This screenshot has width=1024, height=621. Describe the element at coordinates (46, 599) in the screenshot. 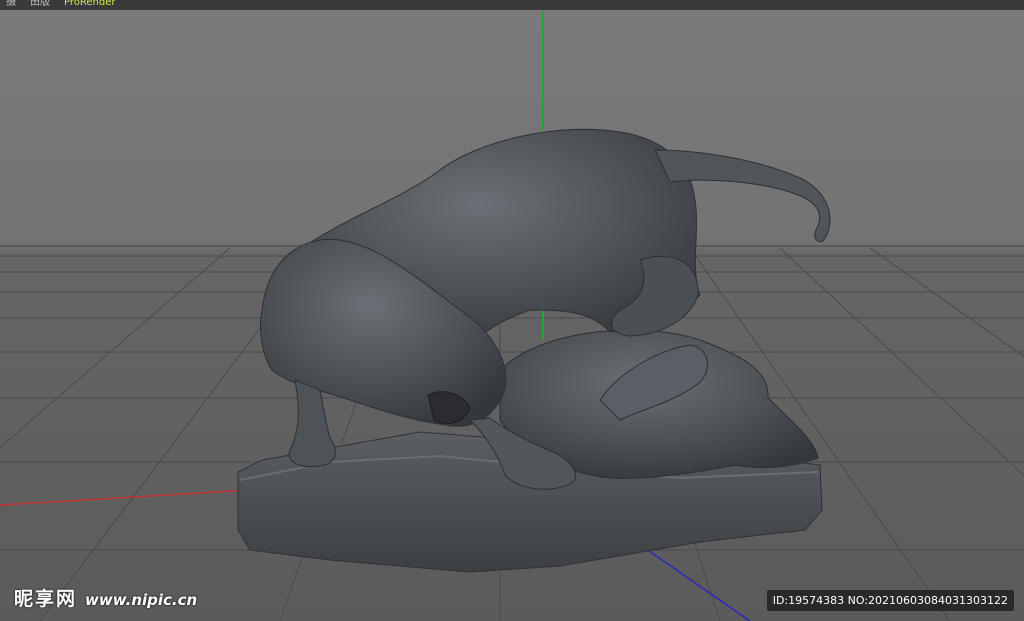

I see `watermark-logo: 昵享网` at that location.